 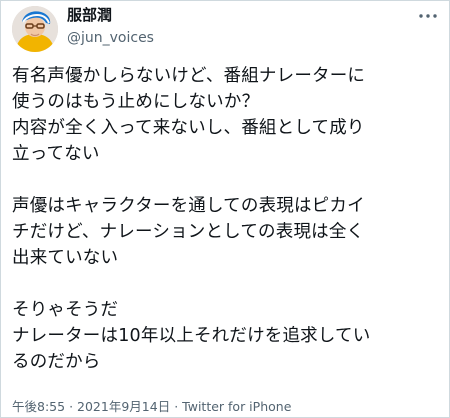 I want to click on tweet-meta: 午後8:55 · 2021年9月14日 · Twitter for iPhone, so click(x=151, y=407).